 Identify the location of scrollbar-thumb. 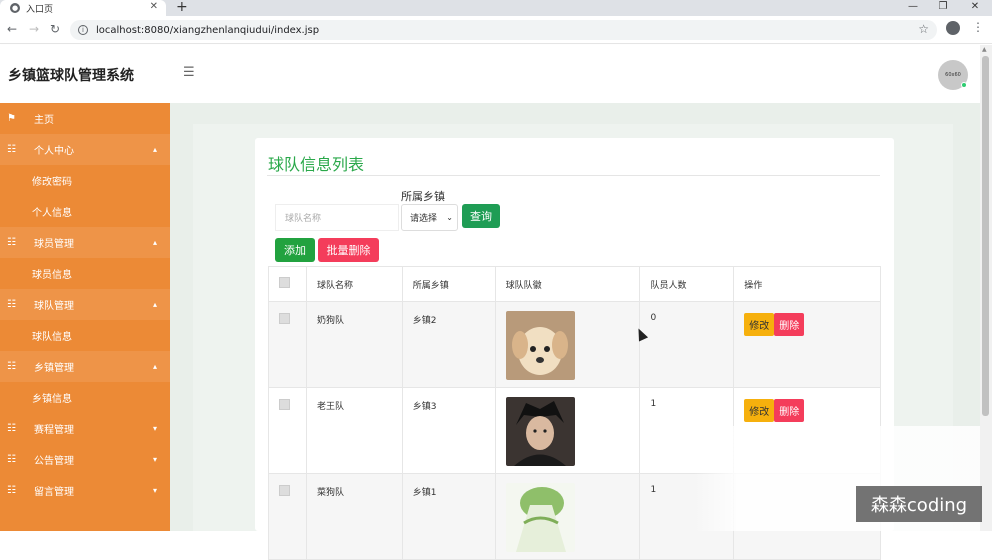
(985, 236).